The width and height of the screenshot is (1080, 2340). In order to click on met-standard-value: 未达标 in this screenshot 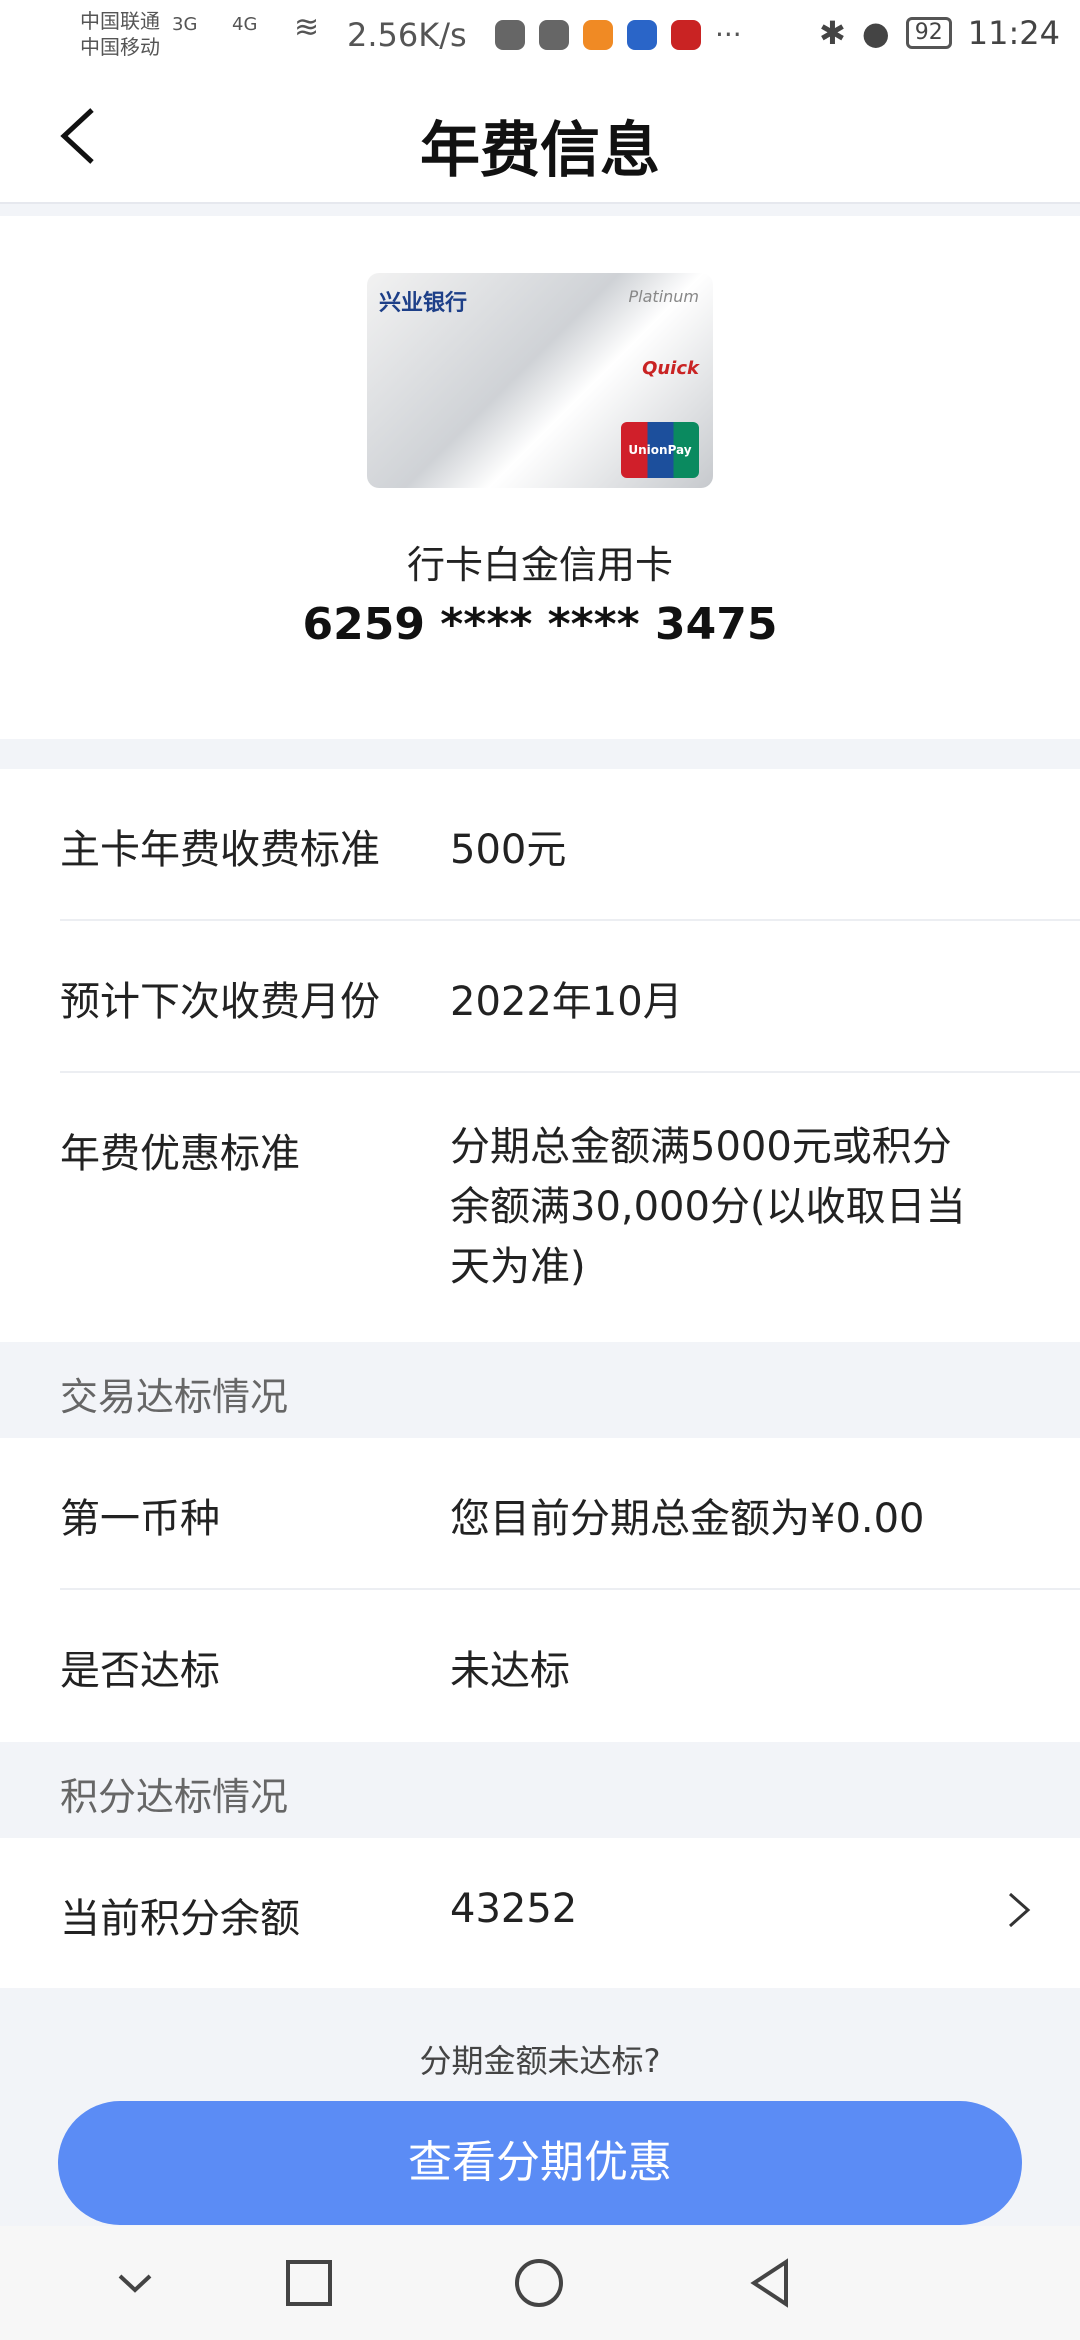, I will do `click(510, 1671)`.